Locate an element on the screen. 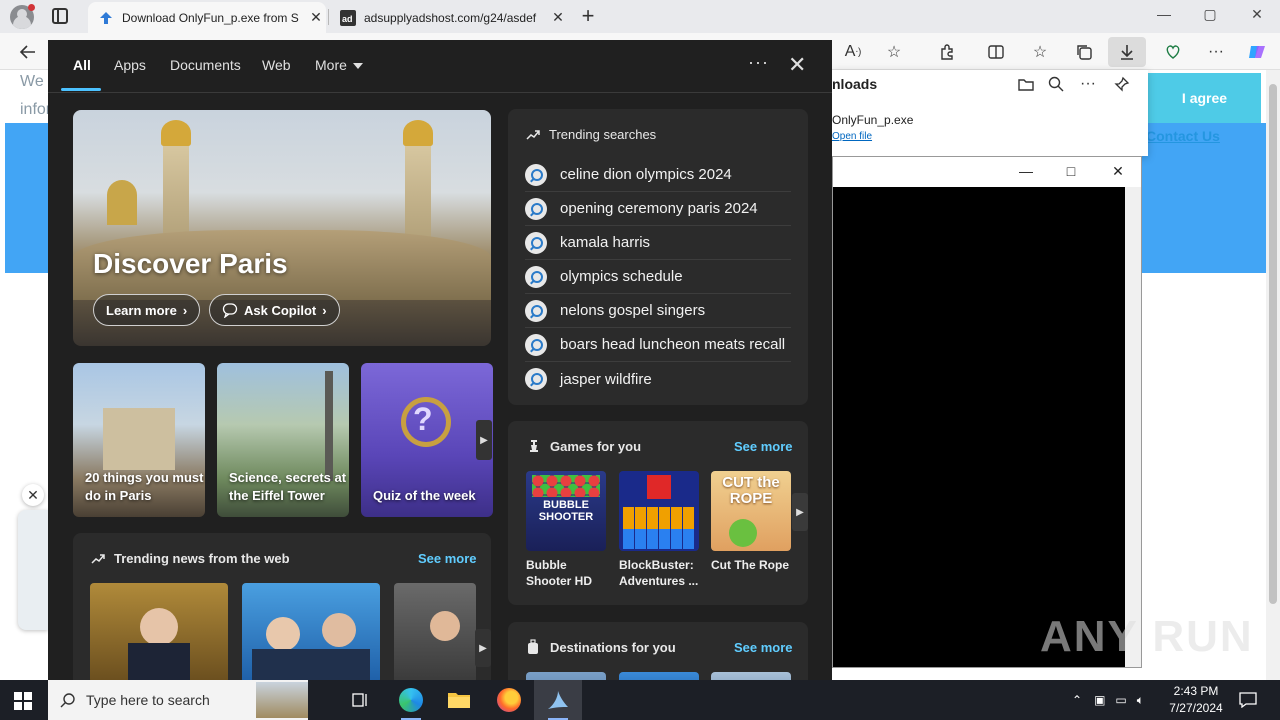 The image size is (1280, 720). card-eiffel-tower: Science, secrets at the Eiffel Tower is located at coordinates (283, 440).